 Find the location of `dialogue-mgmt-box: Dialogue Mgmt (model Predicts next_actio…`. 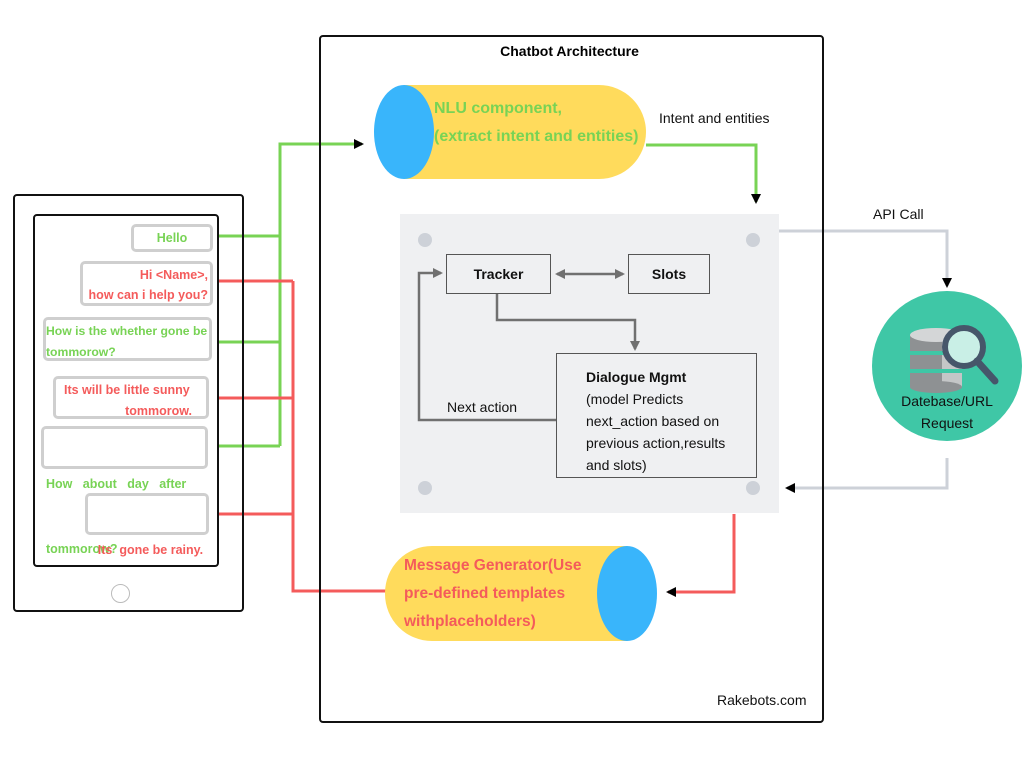

dialogue-mgmt-box: Dialogue Mgmt (model Predicts next_actio… is located at coordinates (656, 415).